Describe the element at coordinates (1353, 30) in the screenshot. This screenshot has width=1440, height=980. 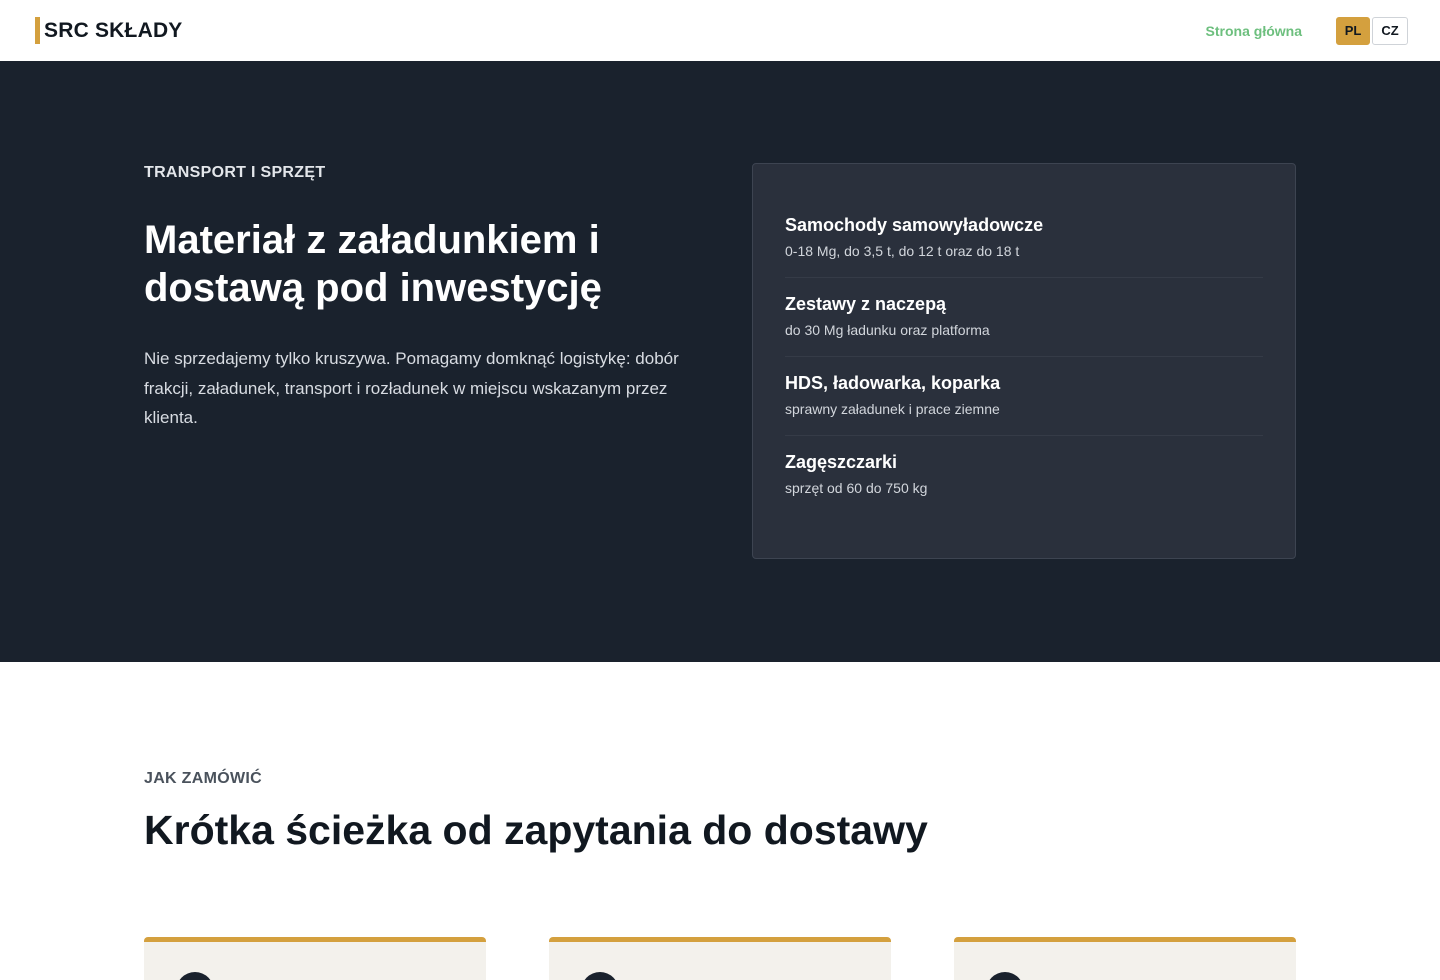
I see `lang-button-pl: PL` at that location.